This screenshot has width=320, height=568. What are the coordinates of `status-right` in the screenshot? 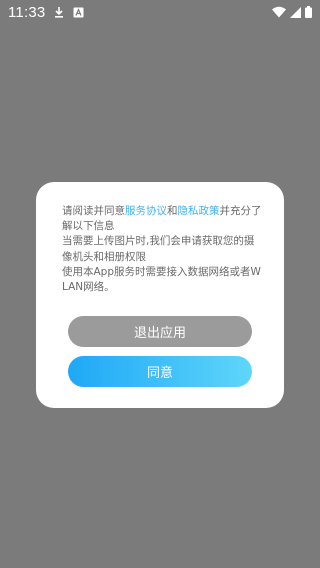 It's located at (292, 12).